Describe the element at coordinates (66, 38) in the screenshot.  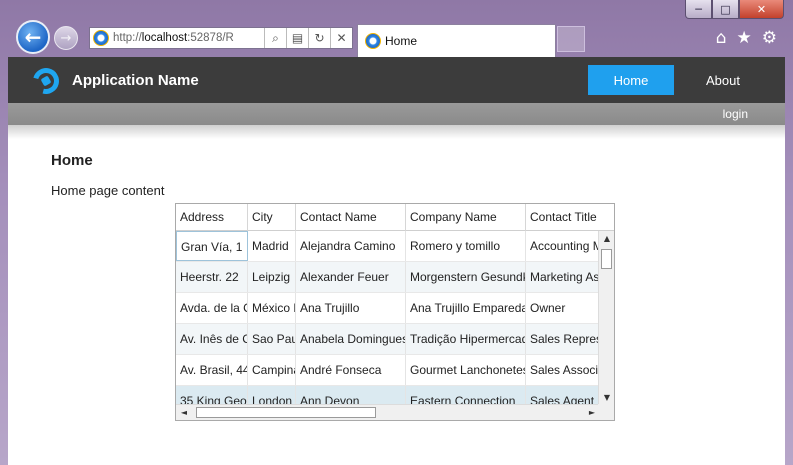
I see `forward-button: →` at that location.